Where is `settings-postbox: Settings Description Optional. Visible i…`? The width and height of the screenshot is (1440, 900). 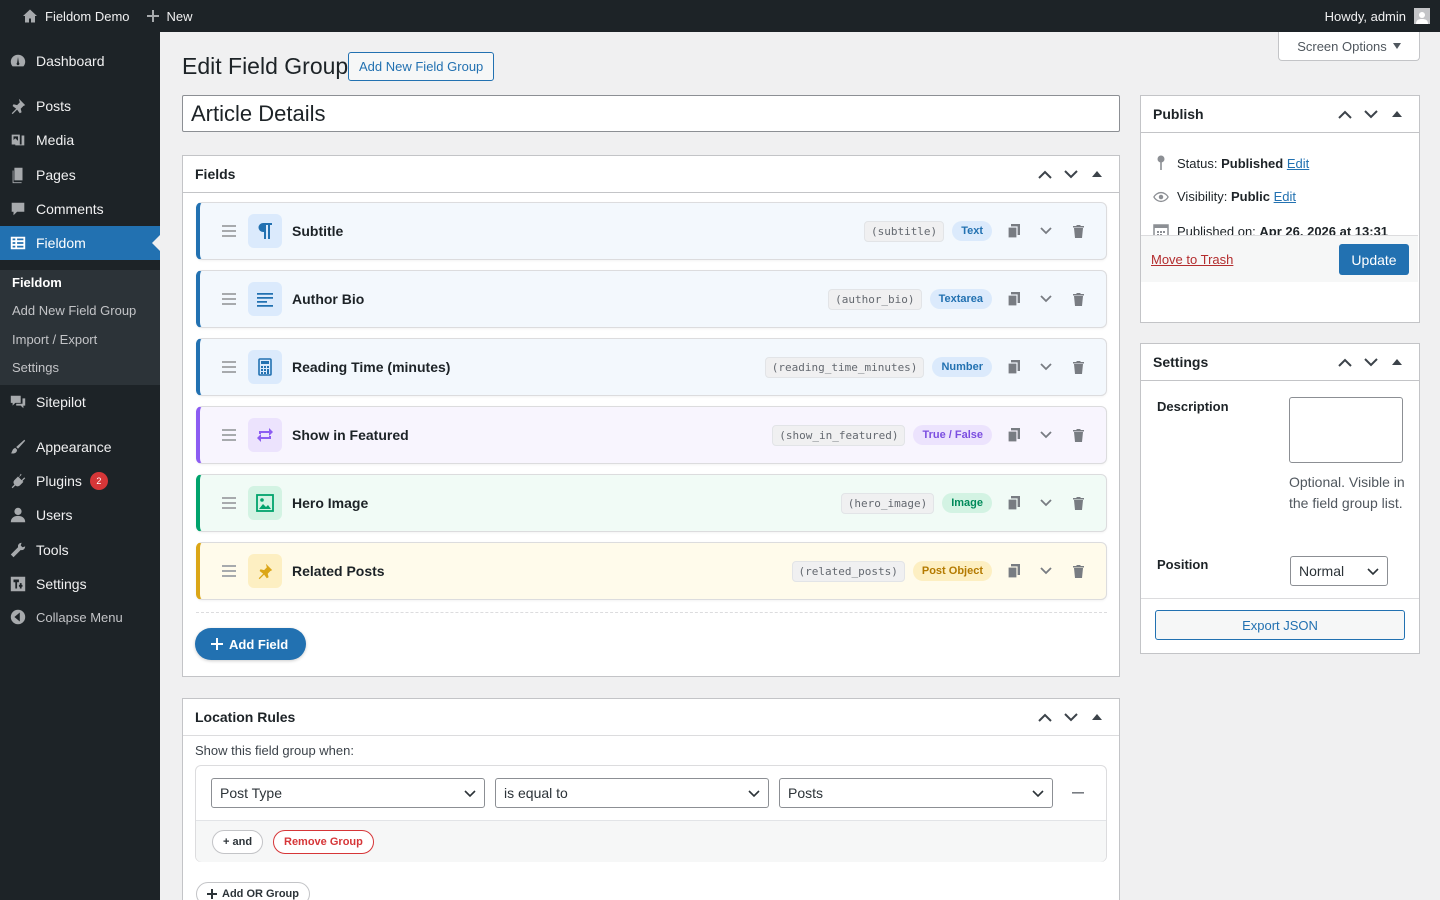
settings-postbox: Settings Description Optional. Visible i… is located at coordinates (1280, 498).